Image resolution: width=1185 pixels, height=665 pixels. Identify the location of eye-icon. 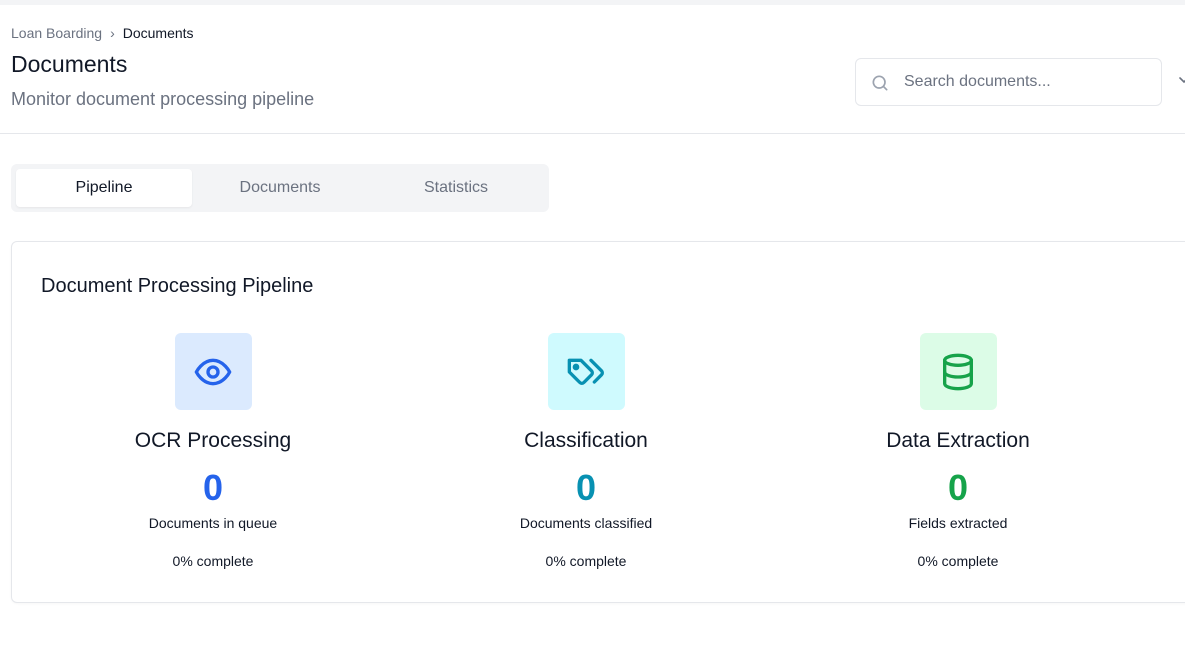
(213, 371).